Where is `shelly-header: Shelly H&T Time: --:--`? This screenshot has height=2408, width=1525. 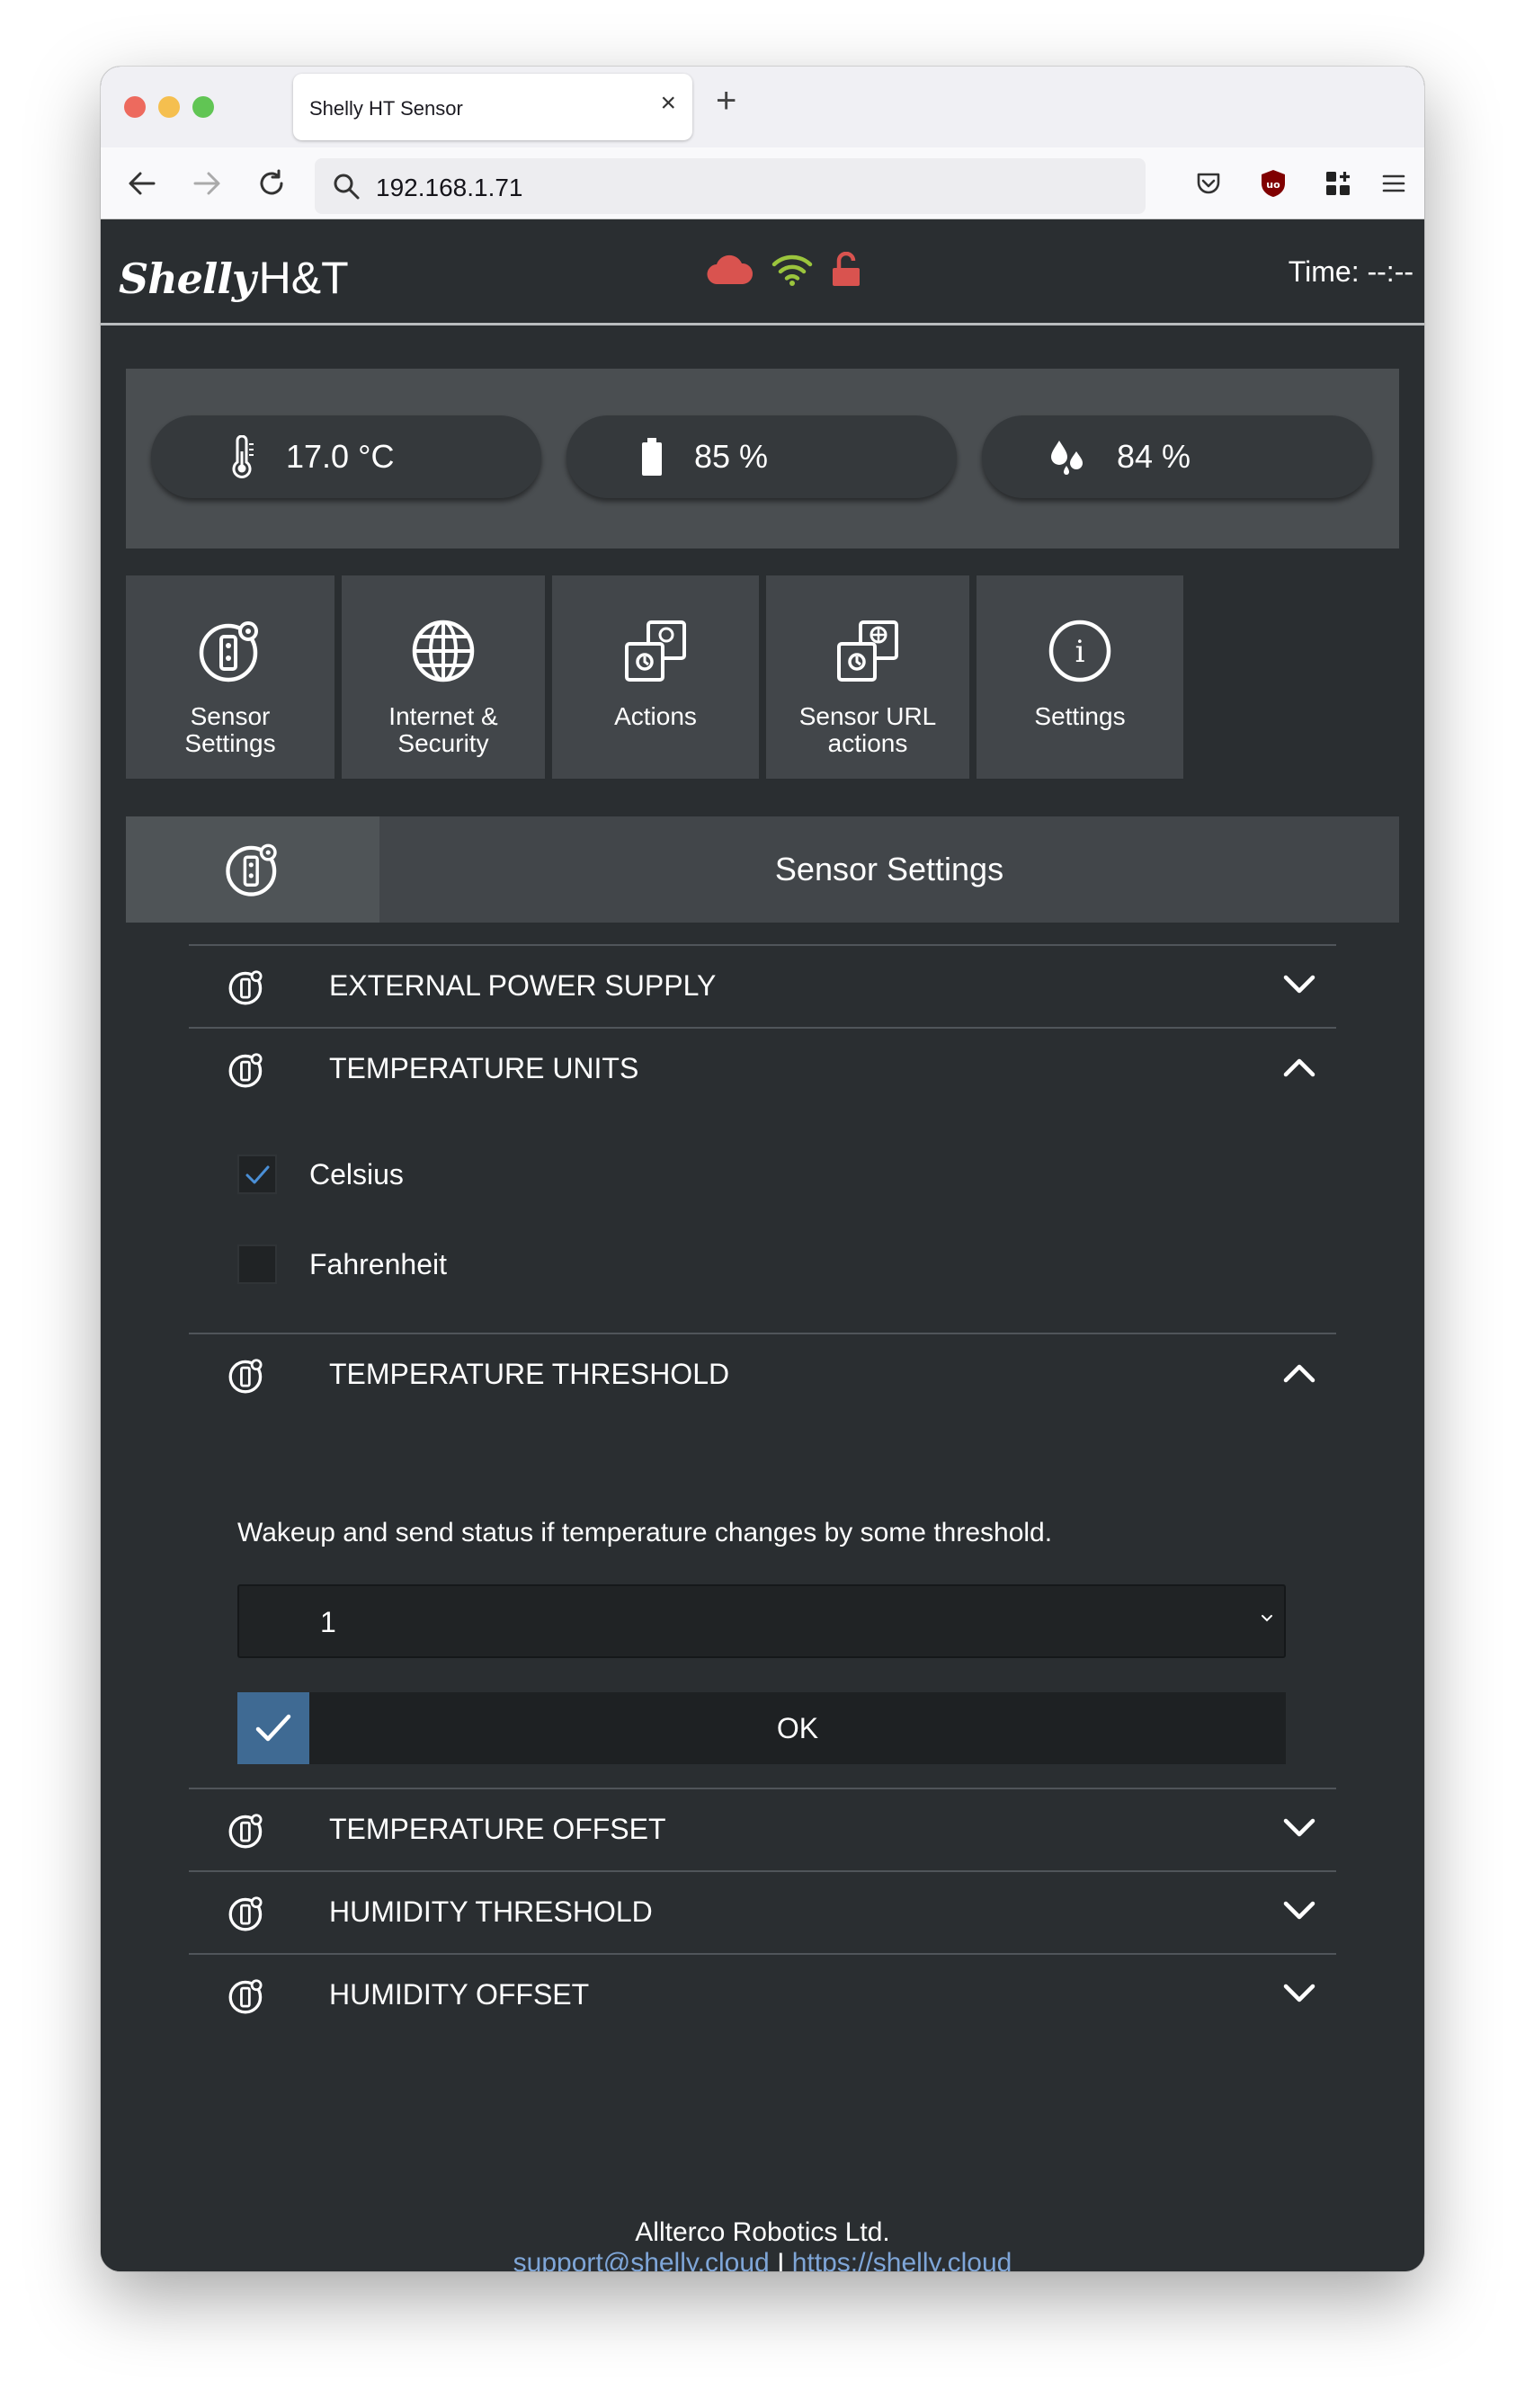 shelly-header: Shelly H&T Time: --:-- is located at coordinates (762, 272).